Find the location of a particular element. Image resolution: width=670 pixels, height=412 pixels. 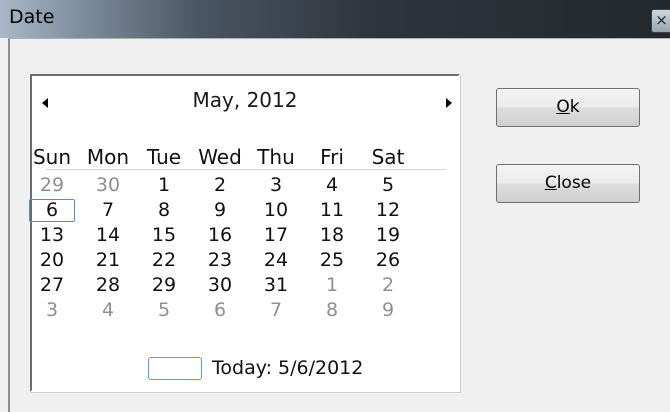

day-cell-other-month: 30 is located at coordinates (108, 185).